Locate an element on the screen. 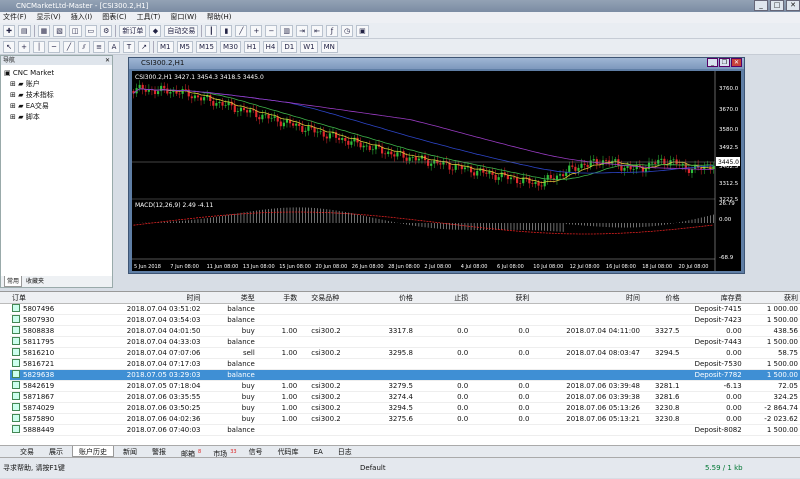 The height and width of the screenshot is (479, 800). zoom-in-icon: + is located at coordinates (256, 30).